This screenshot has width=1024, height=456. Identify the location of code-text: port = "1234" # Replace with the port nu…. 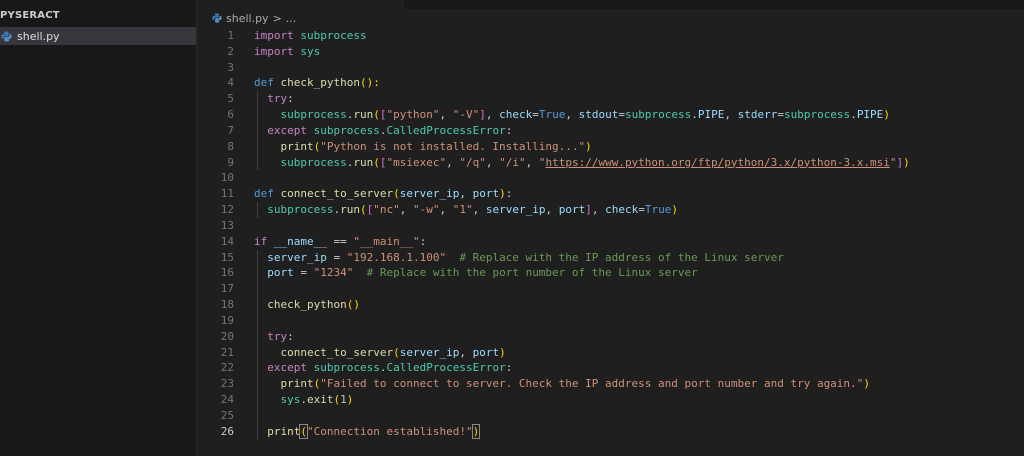
(482, 273).